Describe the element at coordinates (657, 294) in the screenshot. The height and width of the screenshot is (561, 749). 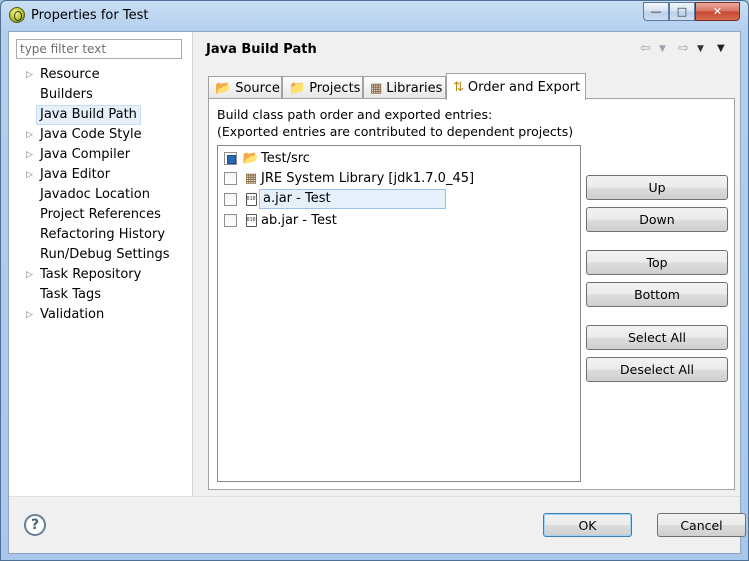
I see `bottom-button: Bottom` at that location.